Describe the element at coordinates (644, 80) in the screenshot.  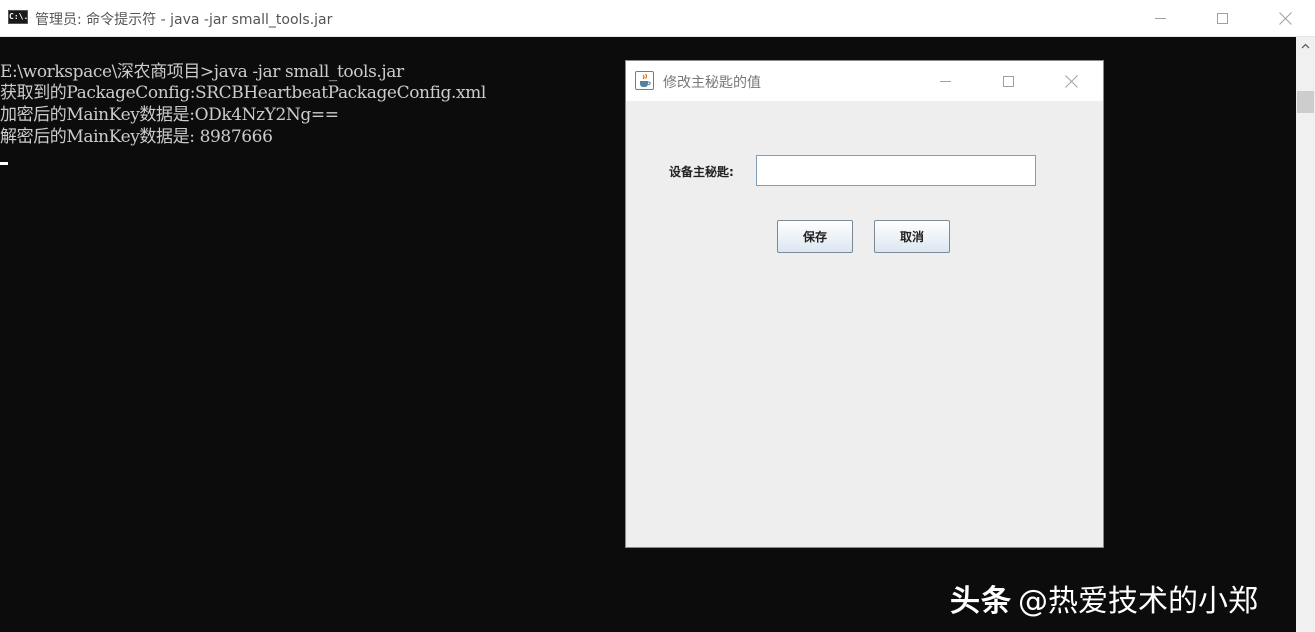
I see `java-cup-icon` at that location.